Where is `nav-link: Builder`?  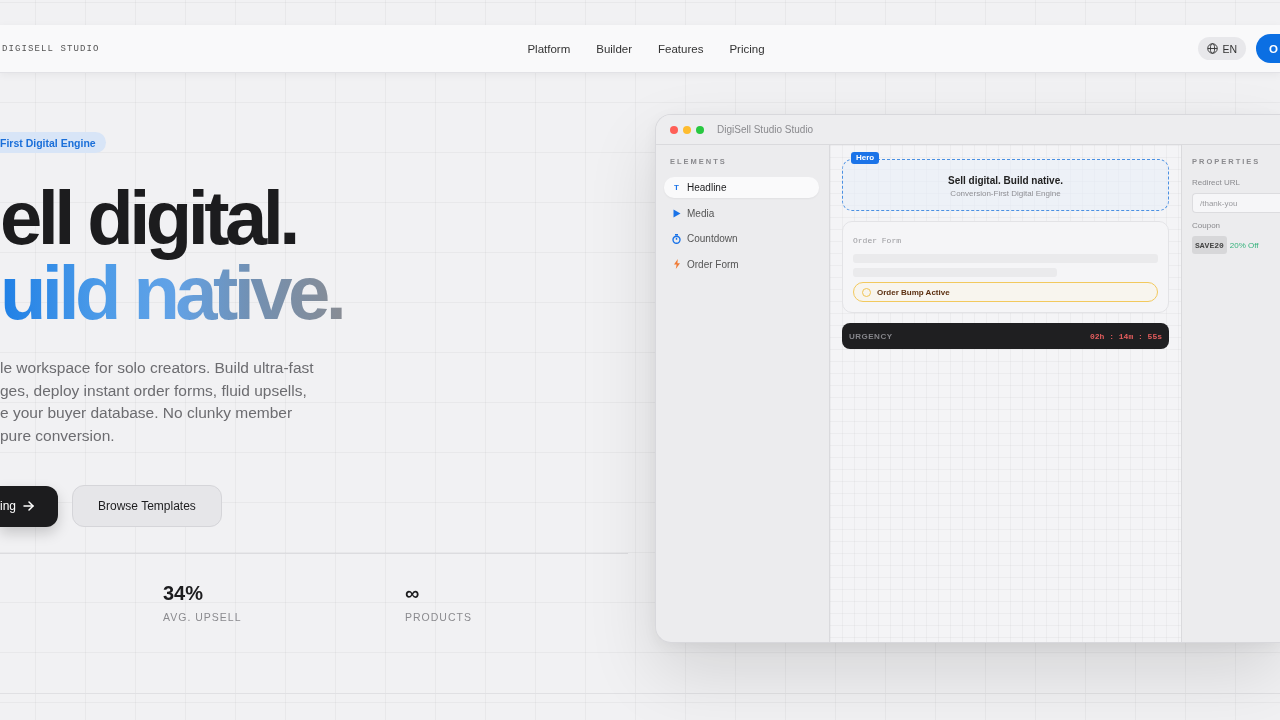 nav-link: Builder is located at coordinates (614, 48).